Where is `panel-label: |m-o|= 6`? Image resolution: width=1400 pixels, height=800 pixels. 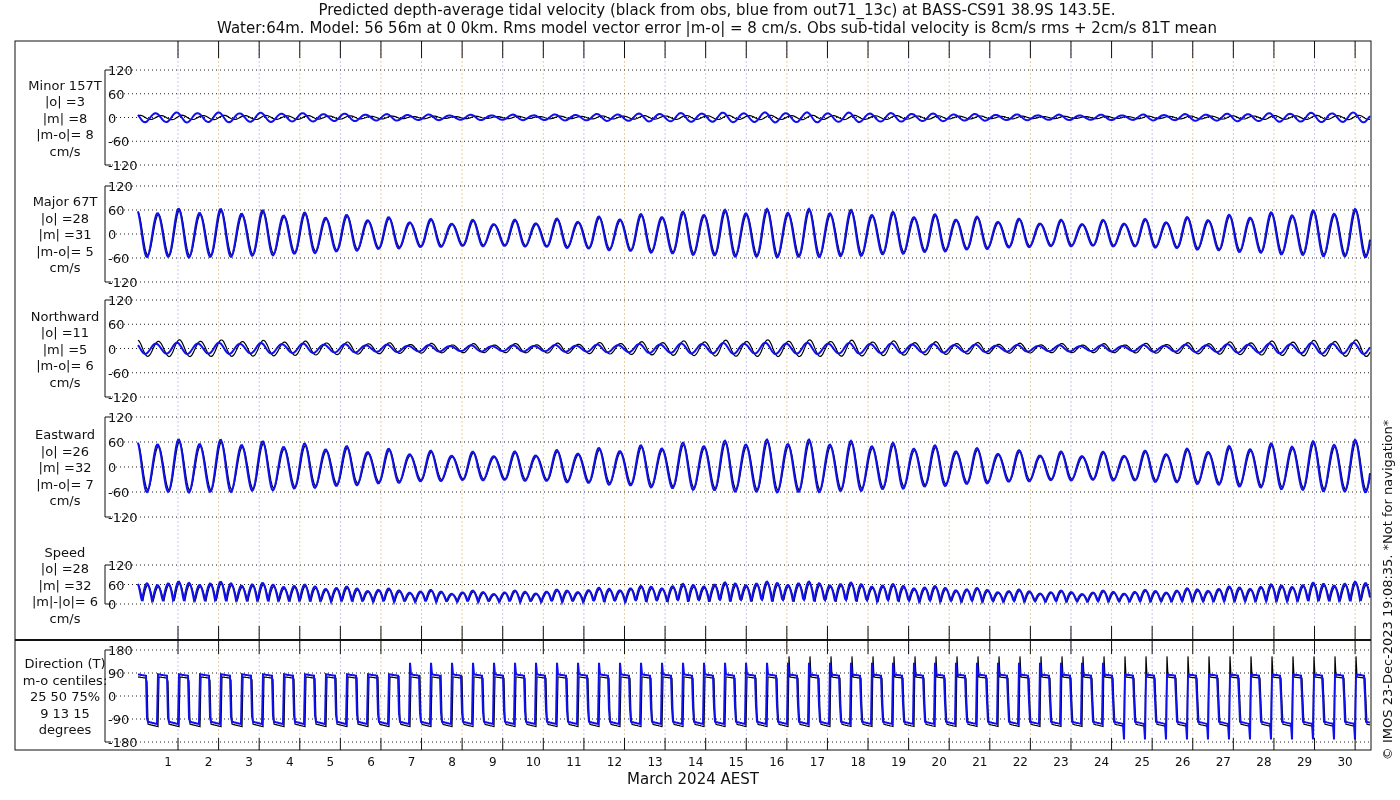
panel-label: |m-o|= 6 is located at coordinates (65, 365).